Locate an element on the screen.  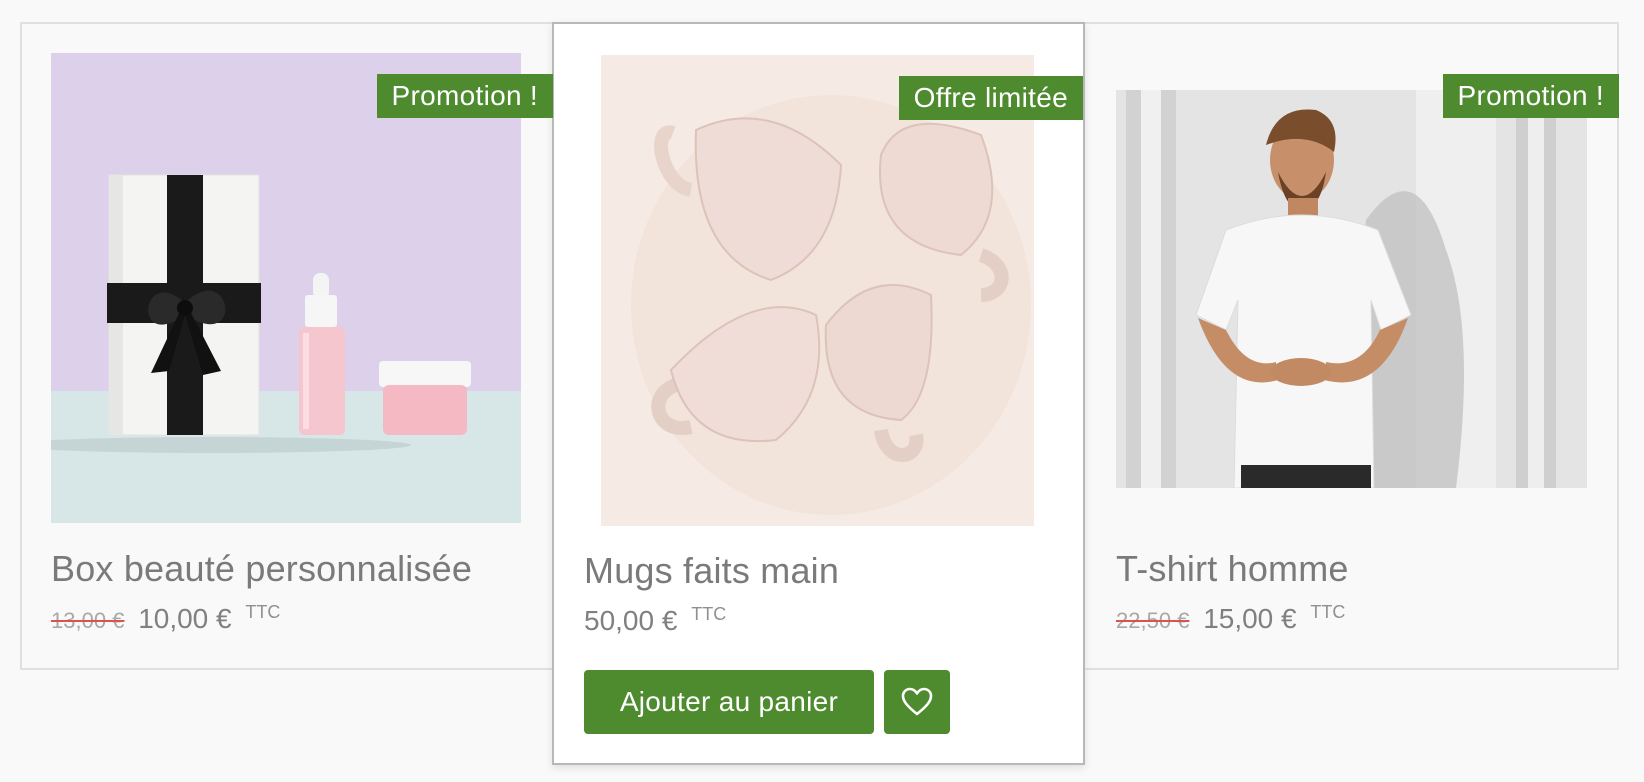
product-price: 13,00 € 10,00 € TTC is located at coordinates (165, 618).